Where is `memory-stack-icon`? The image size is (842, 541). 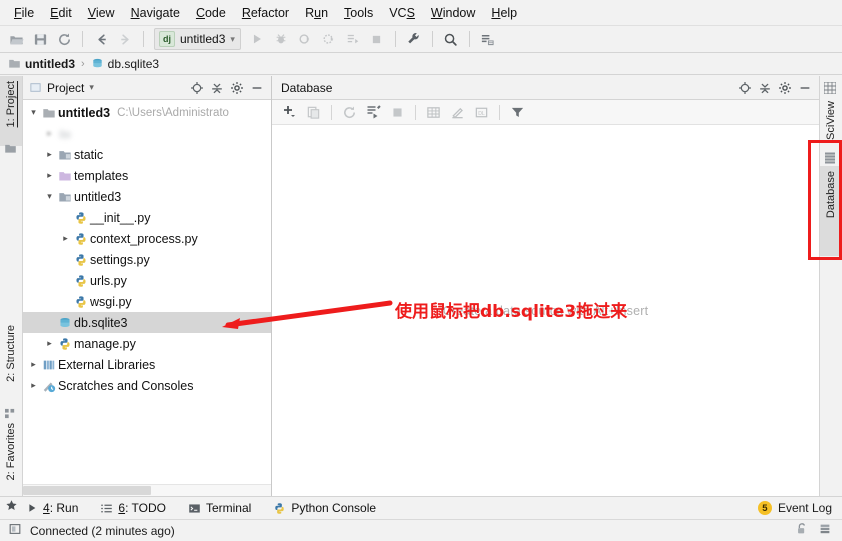
memory-stack-icon is located at coordinates (825, 530).